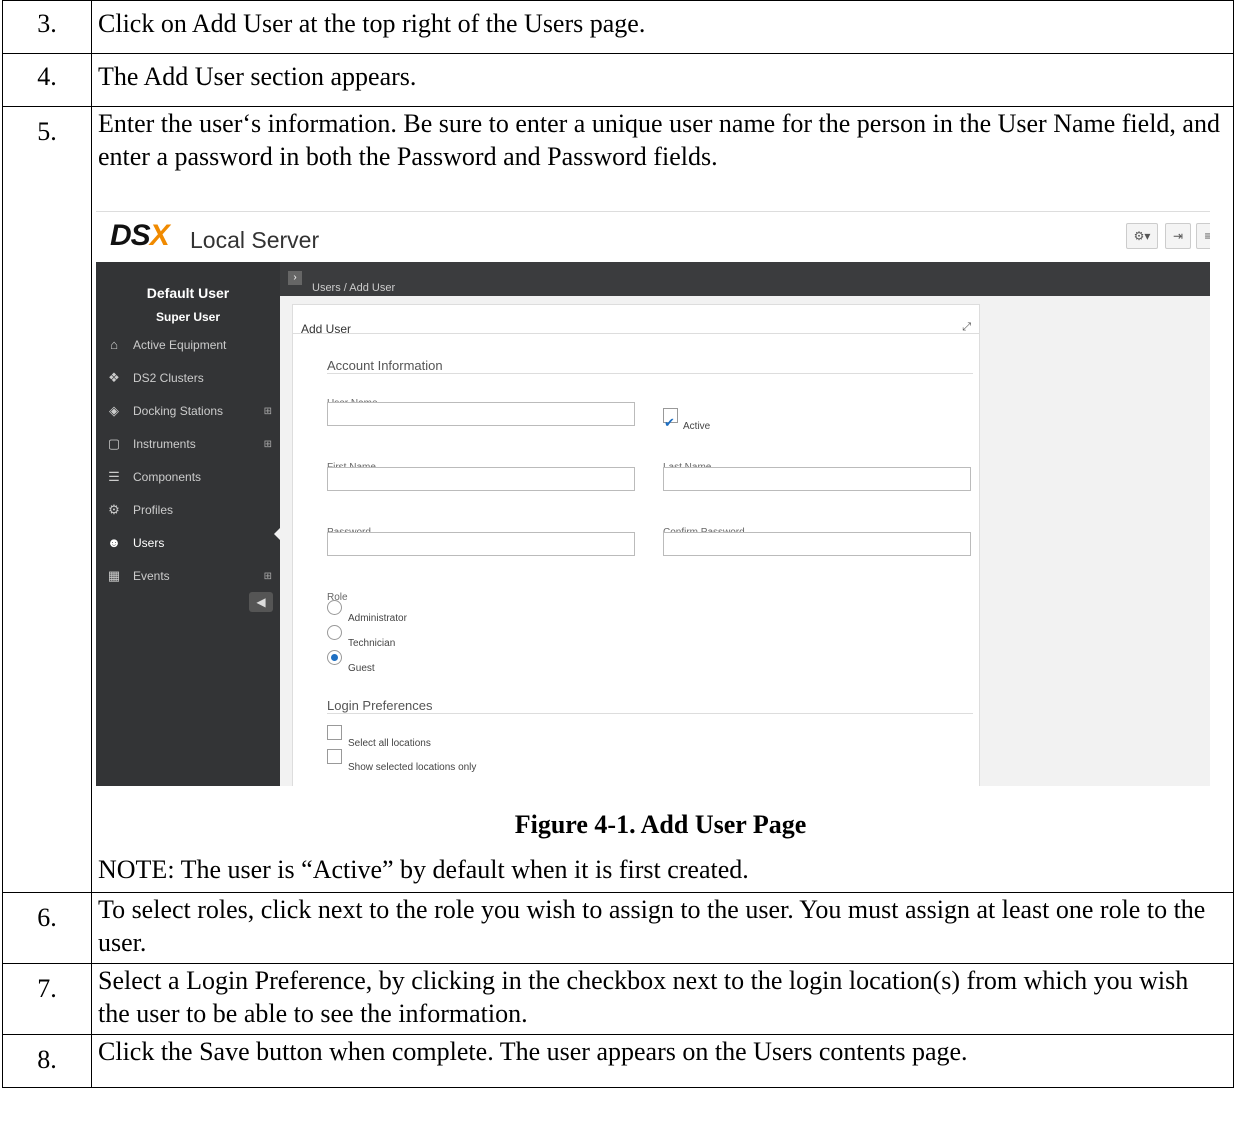 The image size is (1236, 1146). I want to click on role-radio-technician, so click(334, 632).